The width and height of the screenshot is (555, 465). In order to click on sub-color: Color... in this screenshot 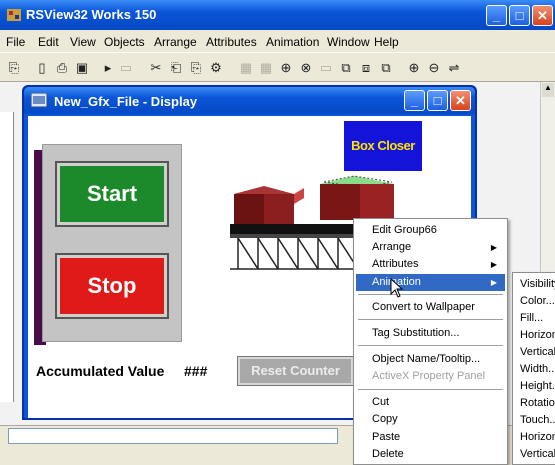, I will do `click(535, 301)`.